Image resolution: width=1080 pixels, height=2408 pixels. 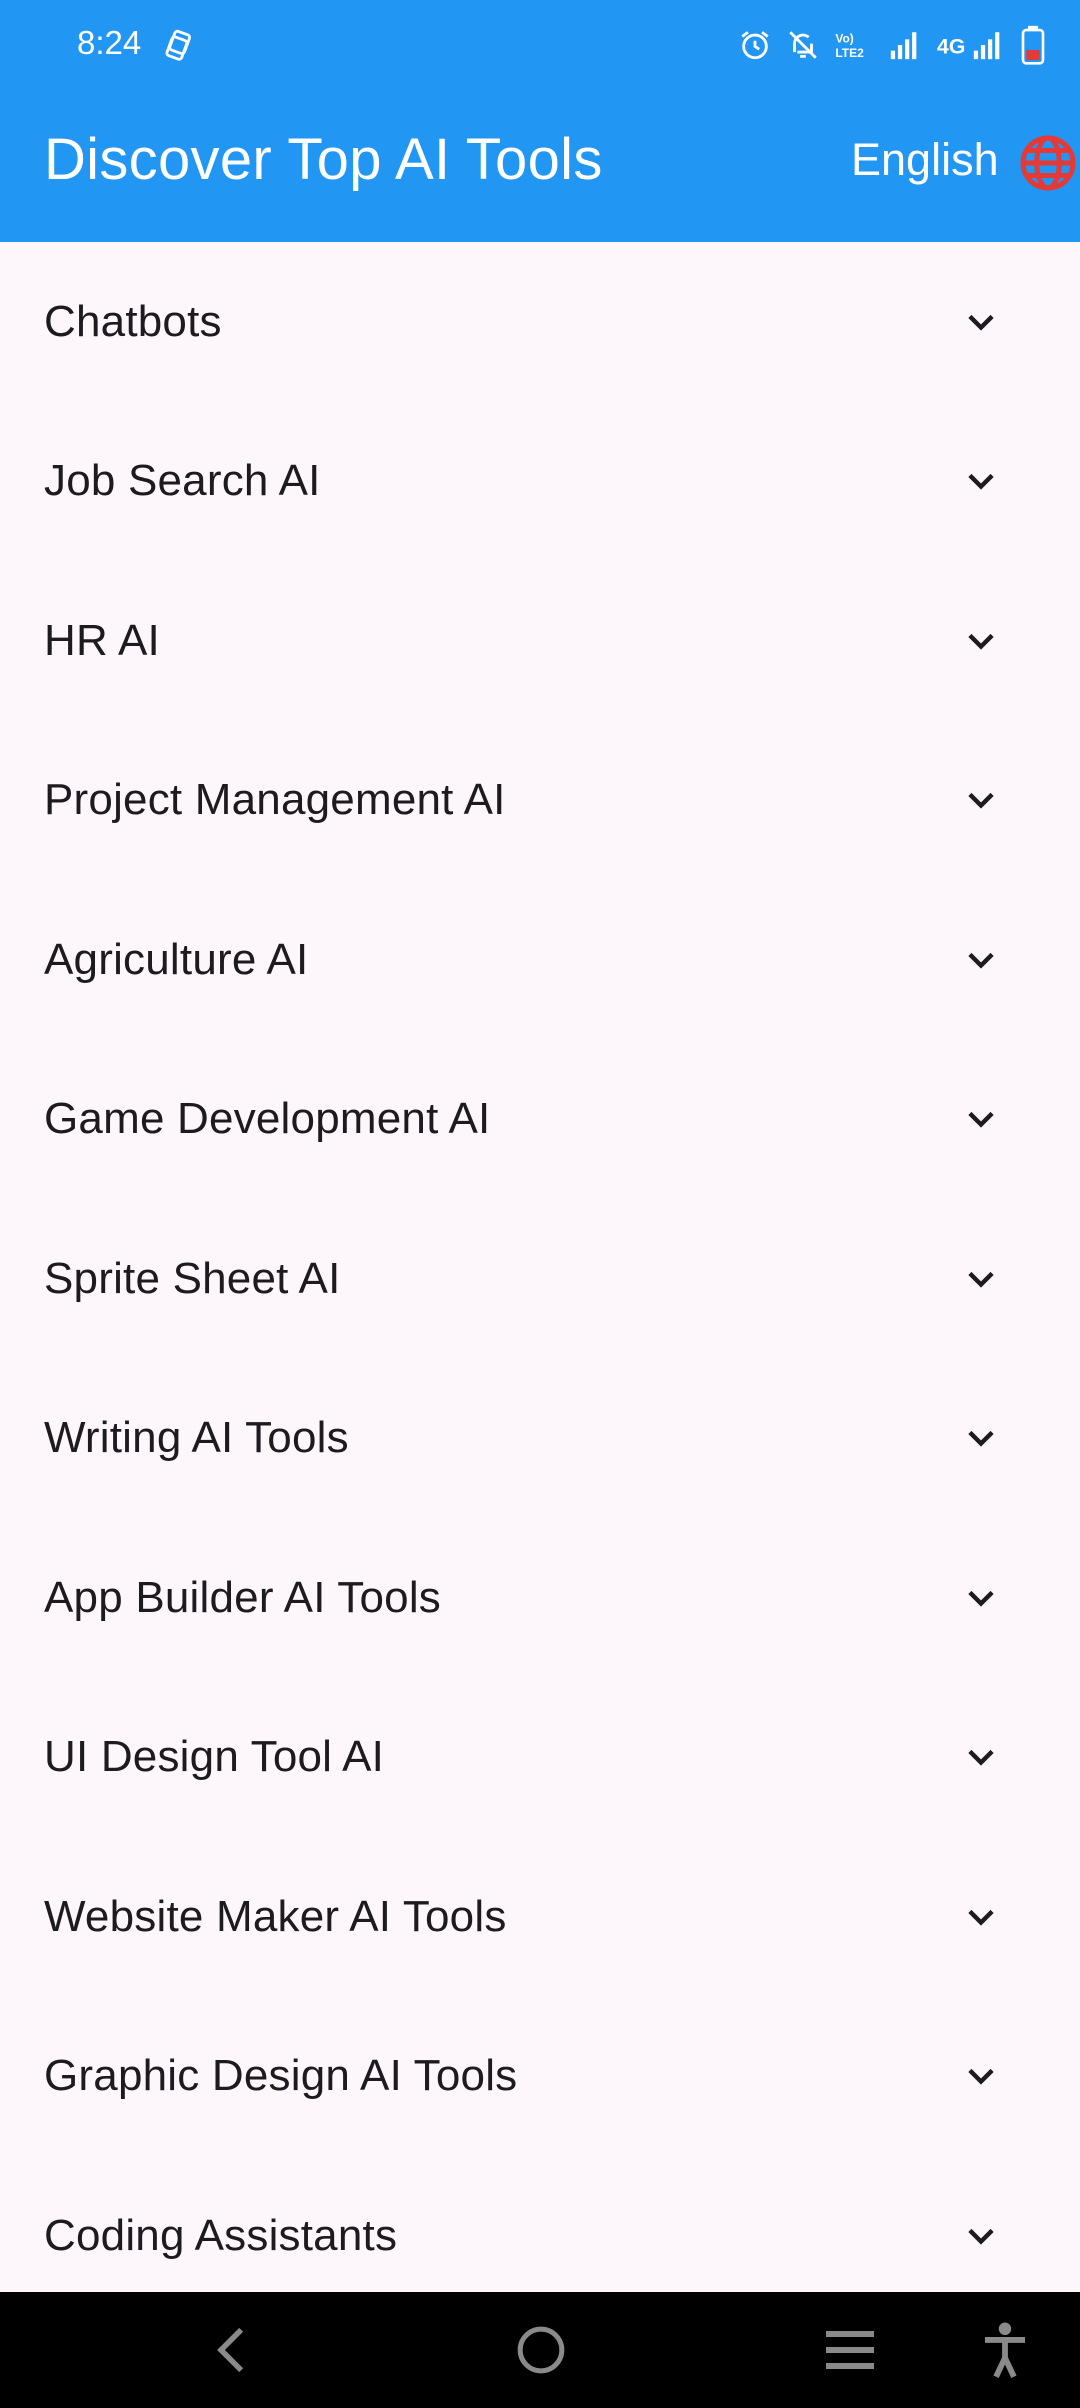 I want to click on category-sprite-sheet-ai: Sprite Sheet AI, so click(x=540, y=1279).